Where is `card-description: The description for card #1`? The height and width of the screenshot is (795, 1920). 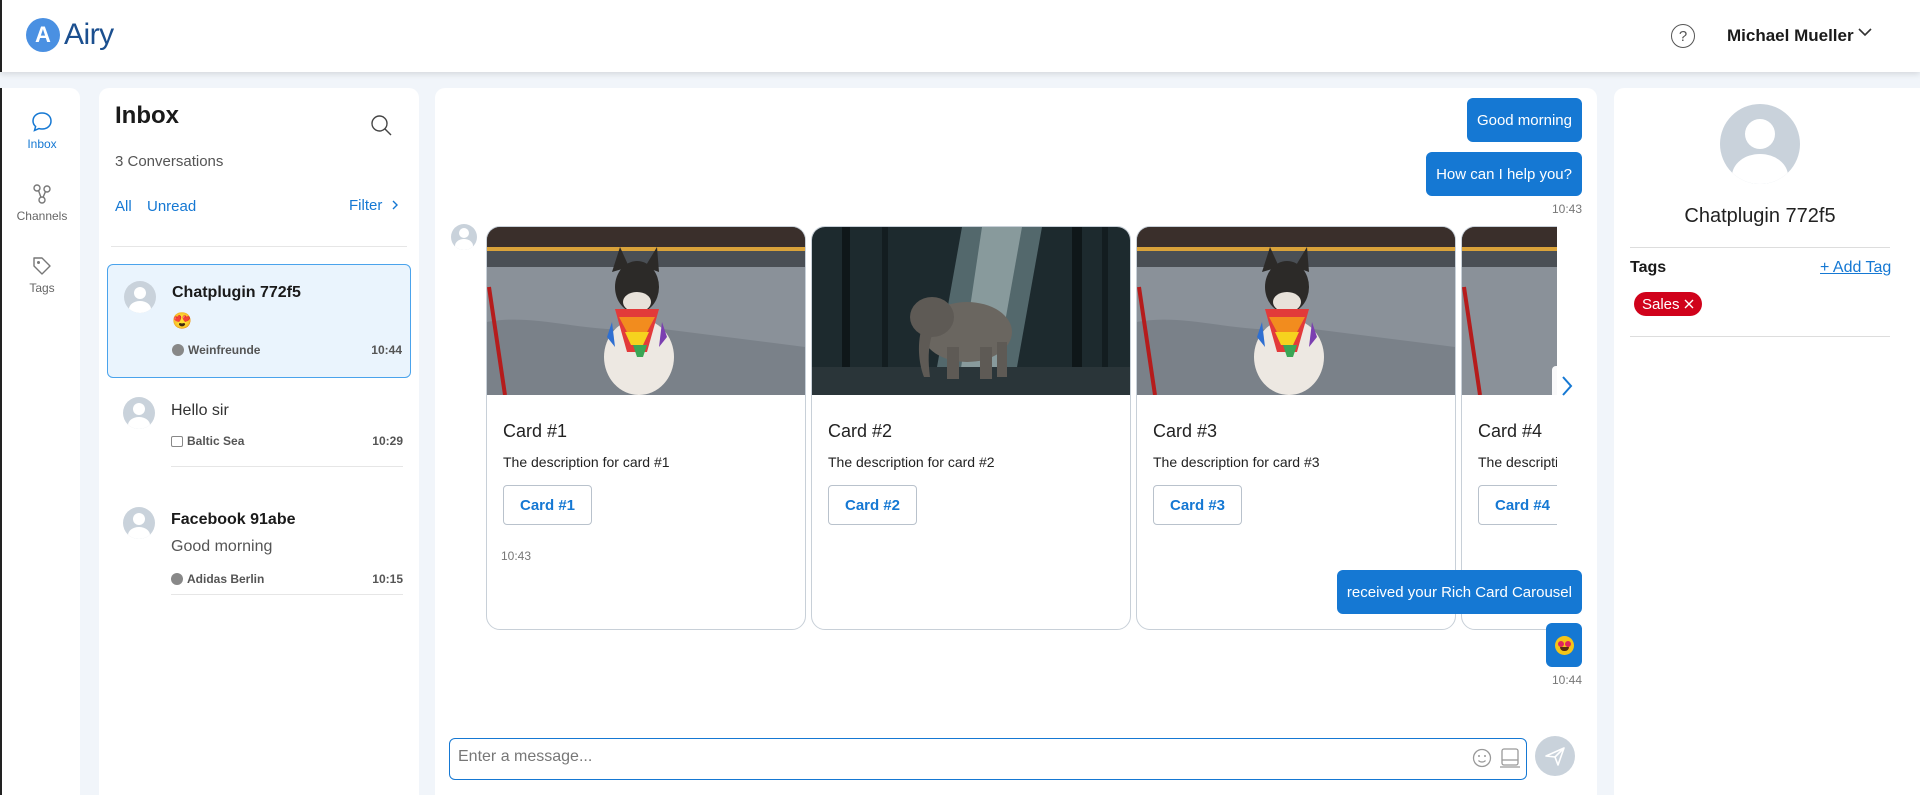
card-description: The description for card #1 is located at coordinates (586, 462).